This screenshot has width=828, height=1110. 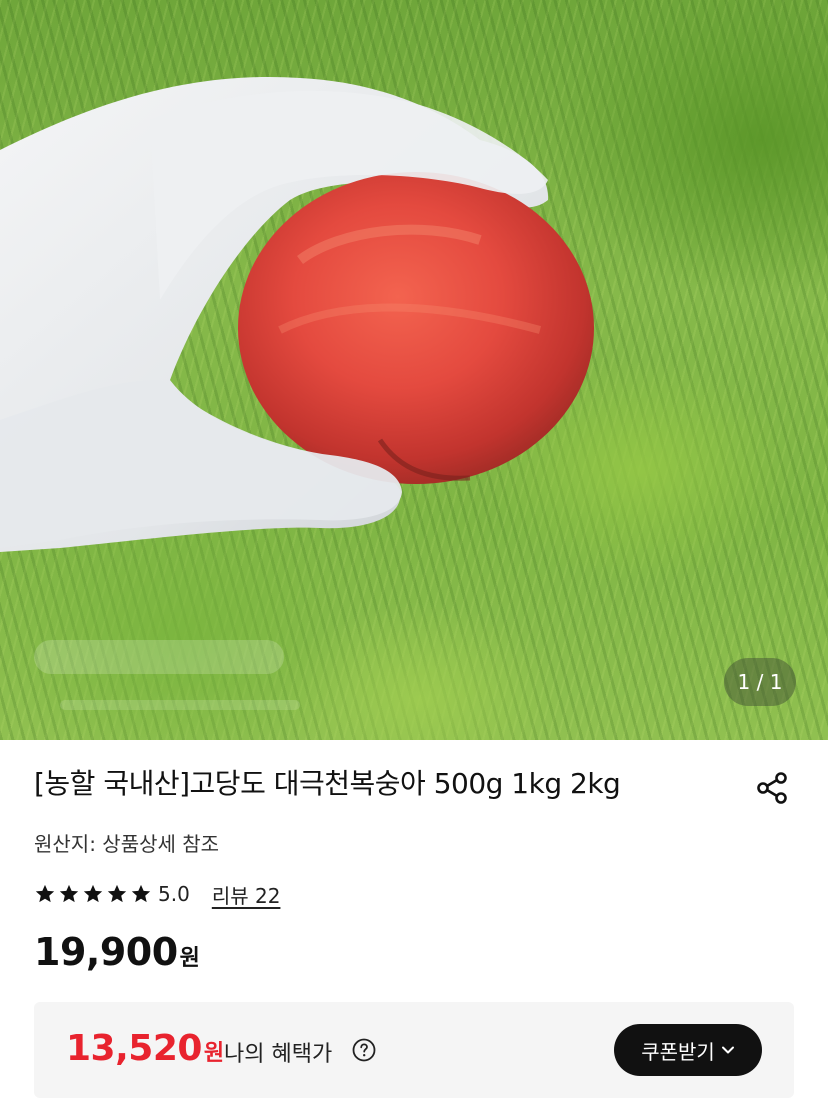 I want to click on benefit-price-box: 13,520 원 나의 혜택가 쿠폰받기, so click(x=414, y=1050).